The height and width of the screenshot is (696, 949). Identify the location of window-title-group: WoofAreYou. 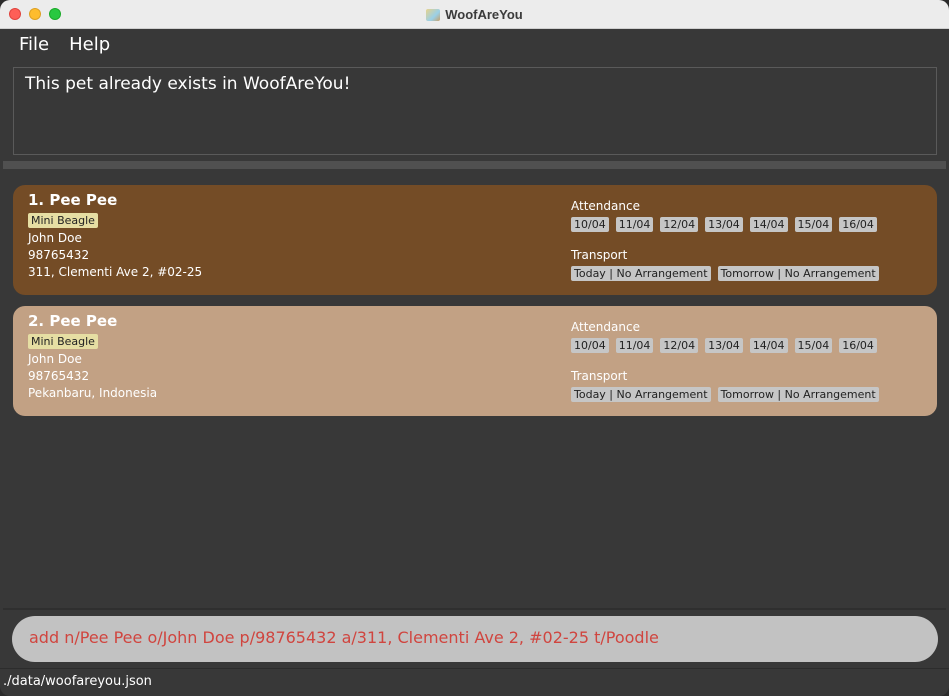
(474, 14).